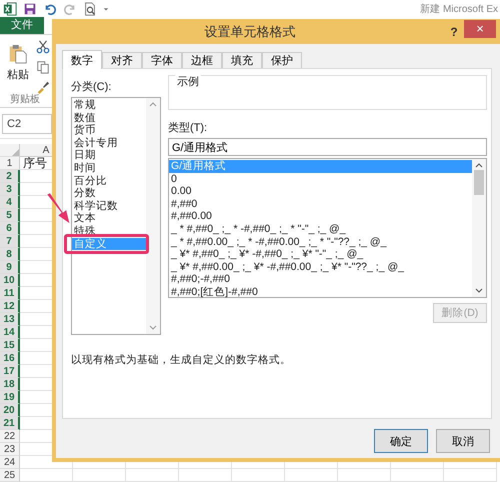 The image size is (500, 482). What do you see at coordinates (109, 206) in the screenshot?
I see `category-item: 科学记数` at bounding box center [109, 206].